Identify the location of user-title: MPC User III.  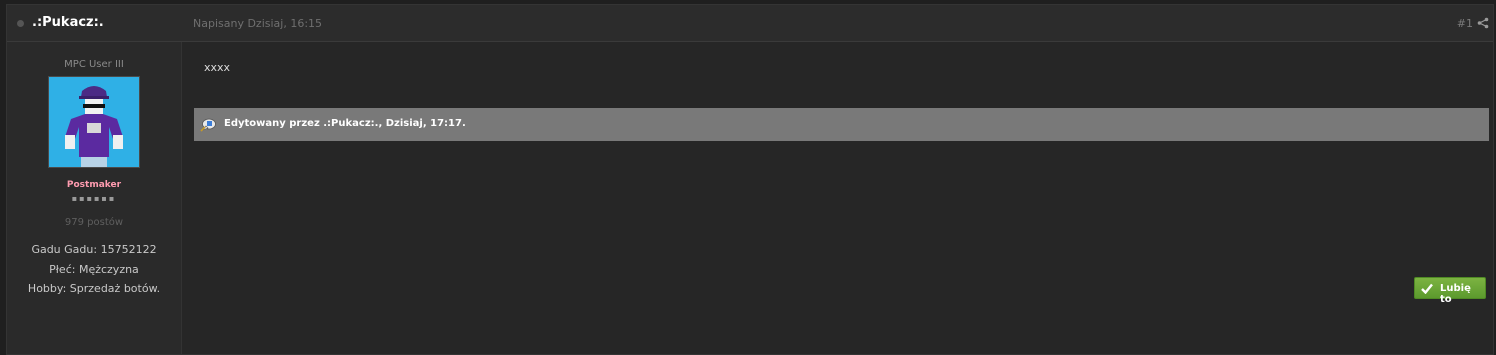
(94, 64).